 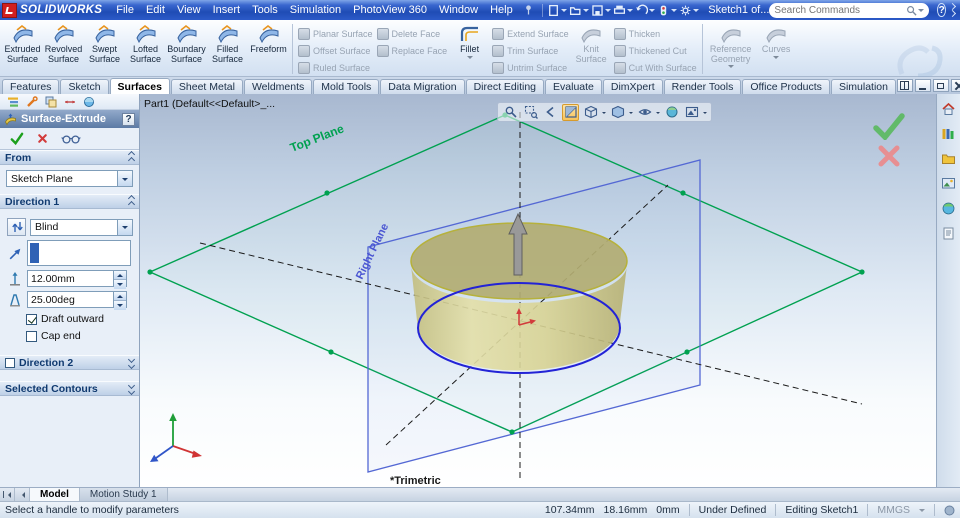 I want to click on thicken-button: Thicken, so click(x=655, y=33).